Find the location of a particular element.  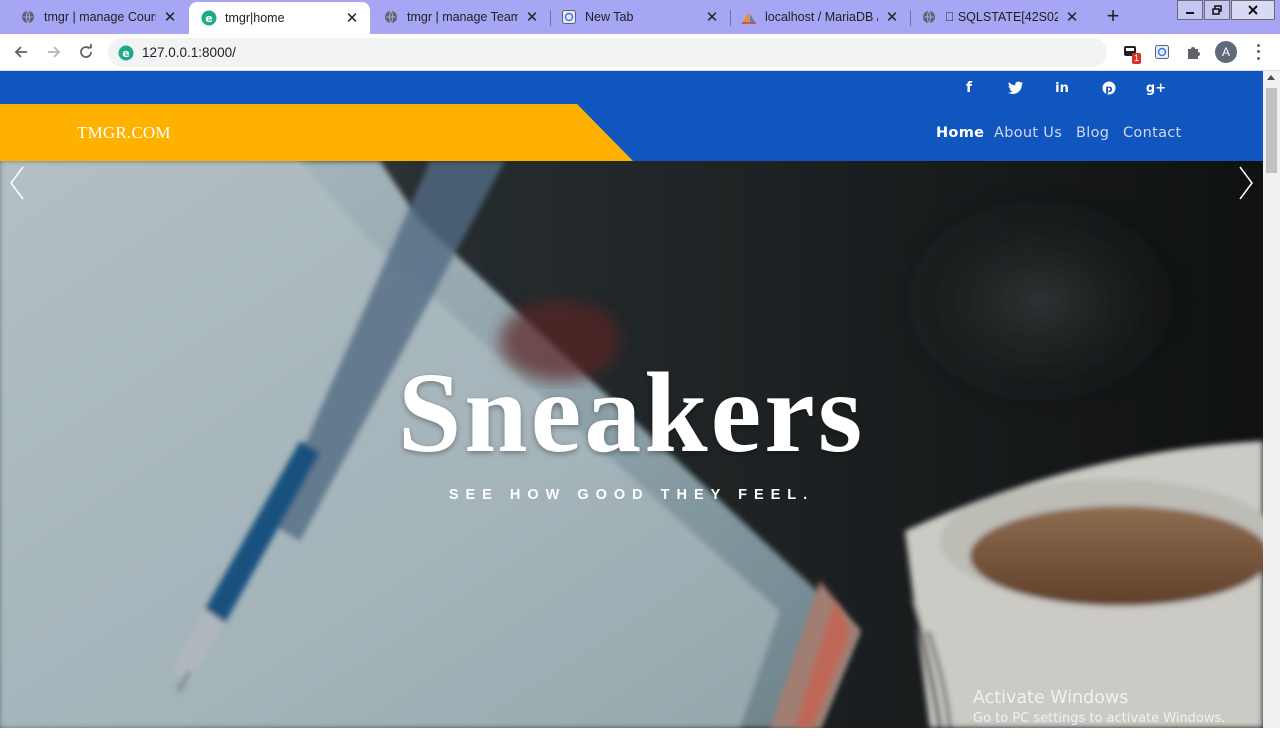

nav-about-us: About Us is located at coordinates (1028, 133).